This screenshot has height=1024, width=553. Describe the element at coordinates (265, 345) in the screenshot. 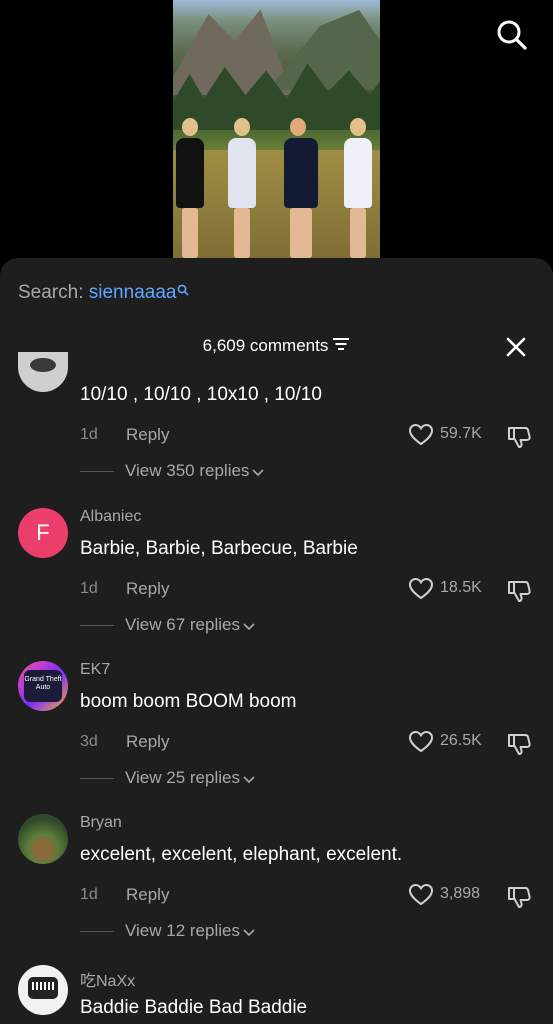

I see `comments-count: 6,609 comments` at that location.